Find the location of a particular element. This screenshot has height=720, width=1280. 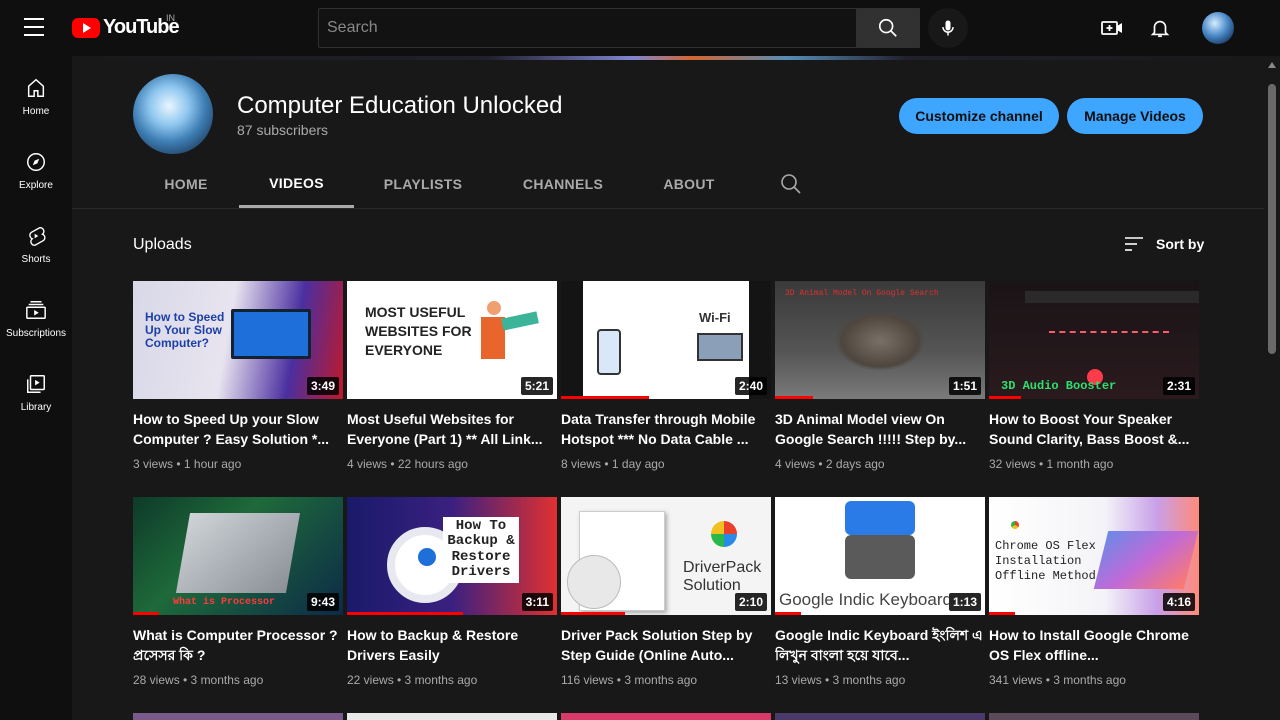

video-thumbnail: Wi-Fi 2:40 is located at coordinates (666, 340).